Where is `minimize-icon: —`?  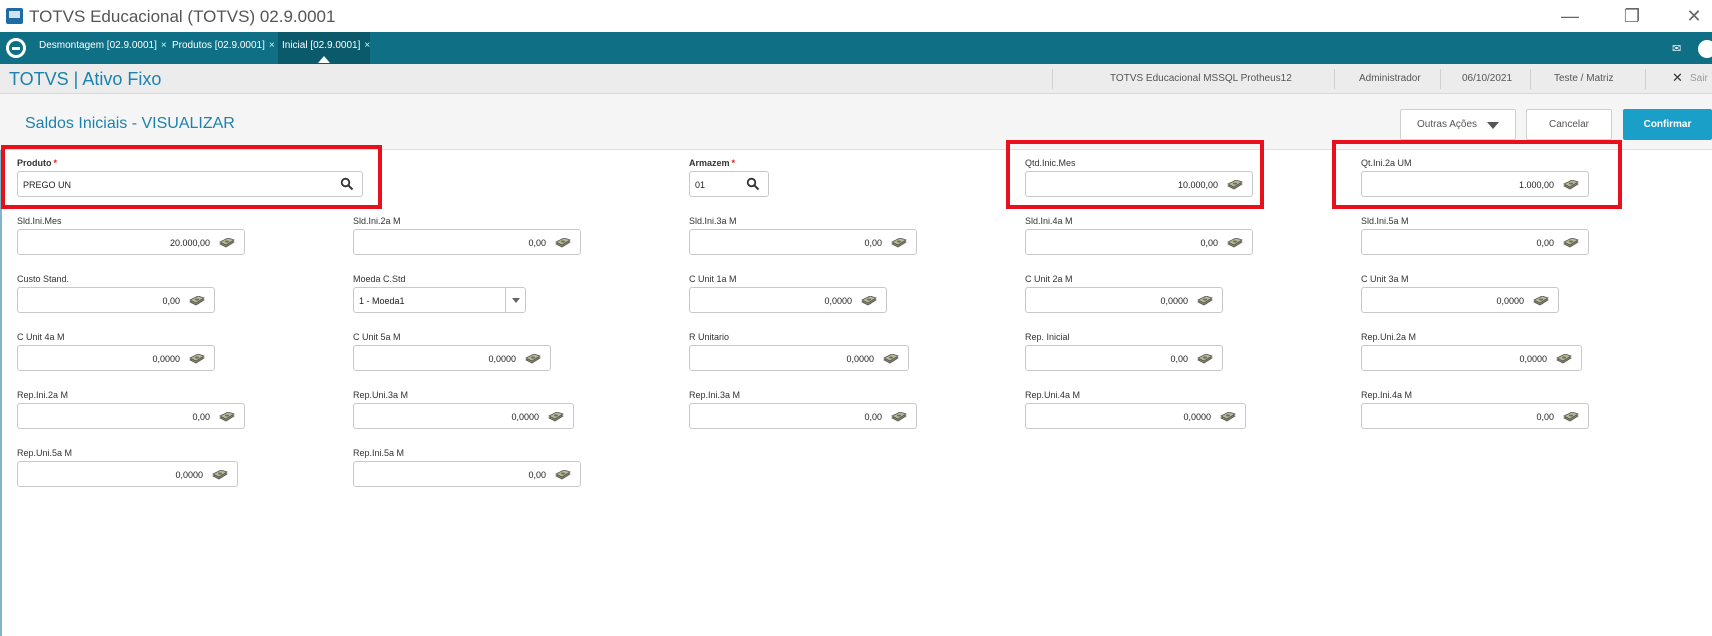
minimize-icon: — is located at coordinates (1570, 16).